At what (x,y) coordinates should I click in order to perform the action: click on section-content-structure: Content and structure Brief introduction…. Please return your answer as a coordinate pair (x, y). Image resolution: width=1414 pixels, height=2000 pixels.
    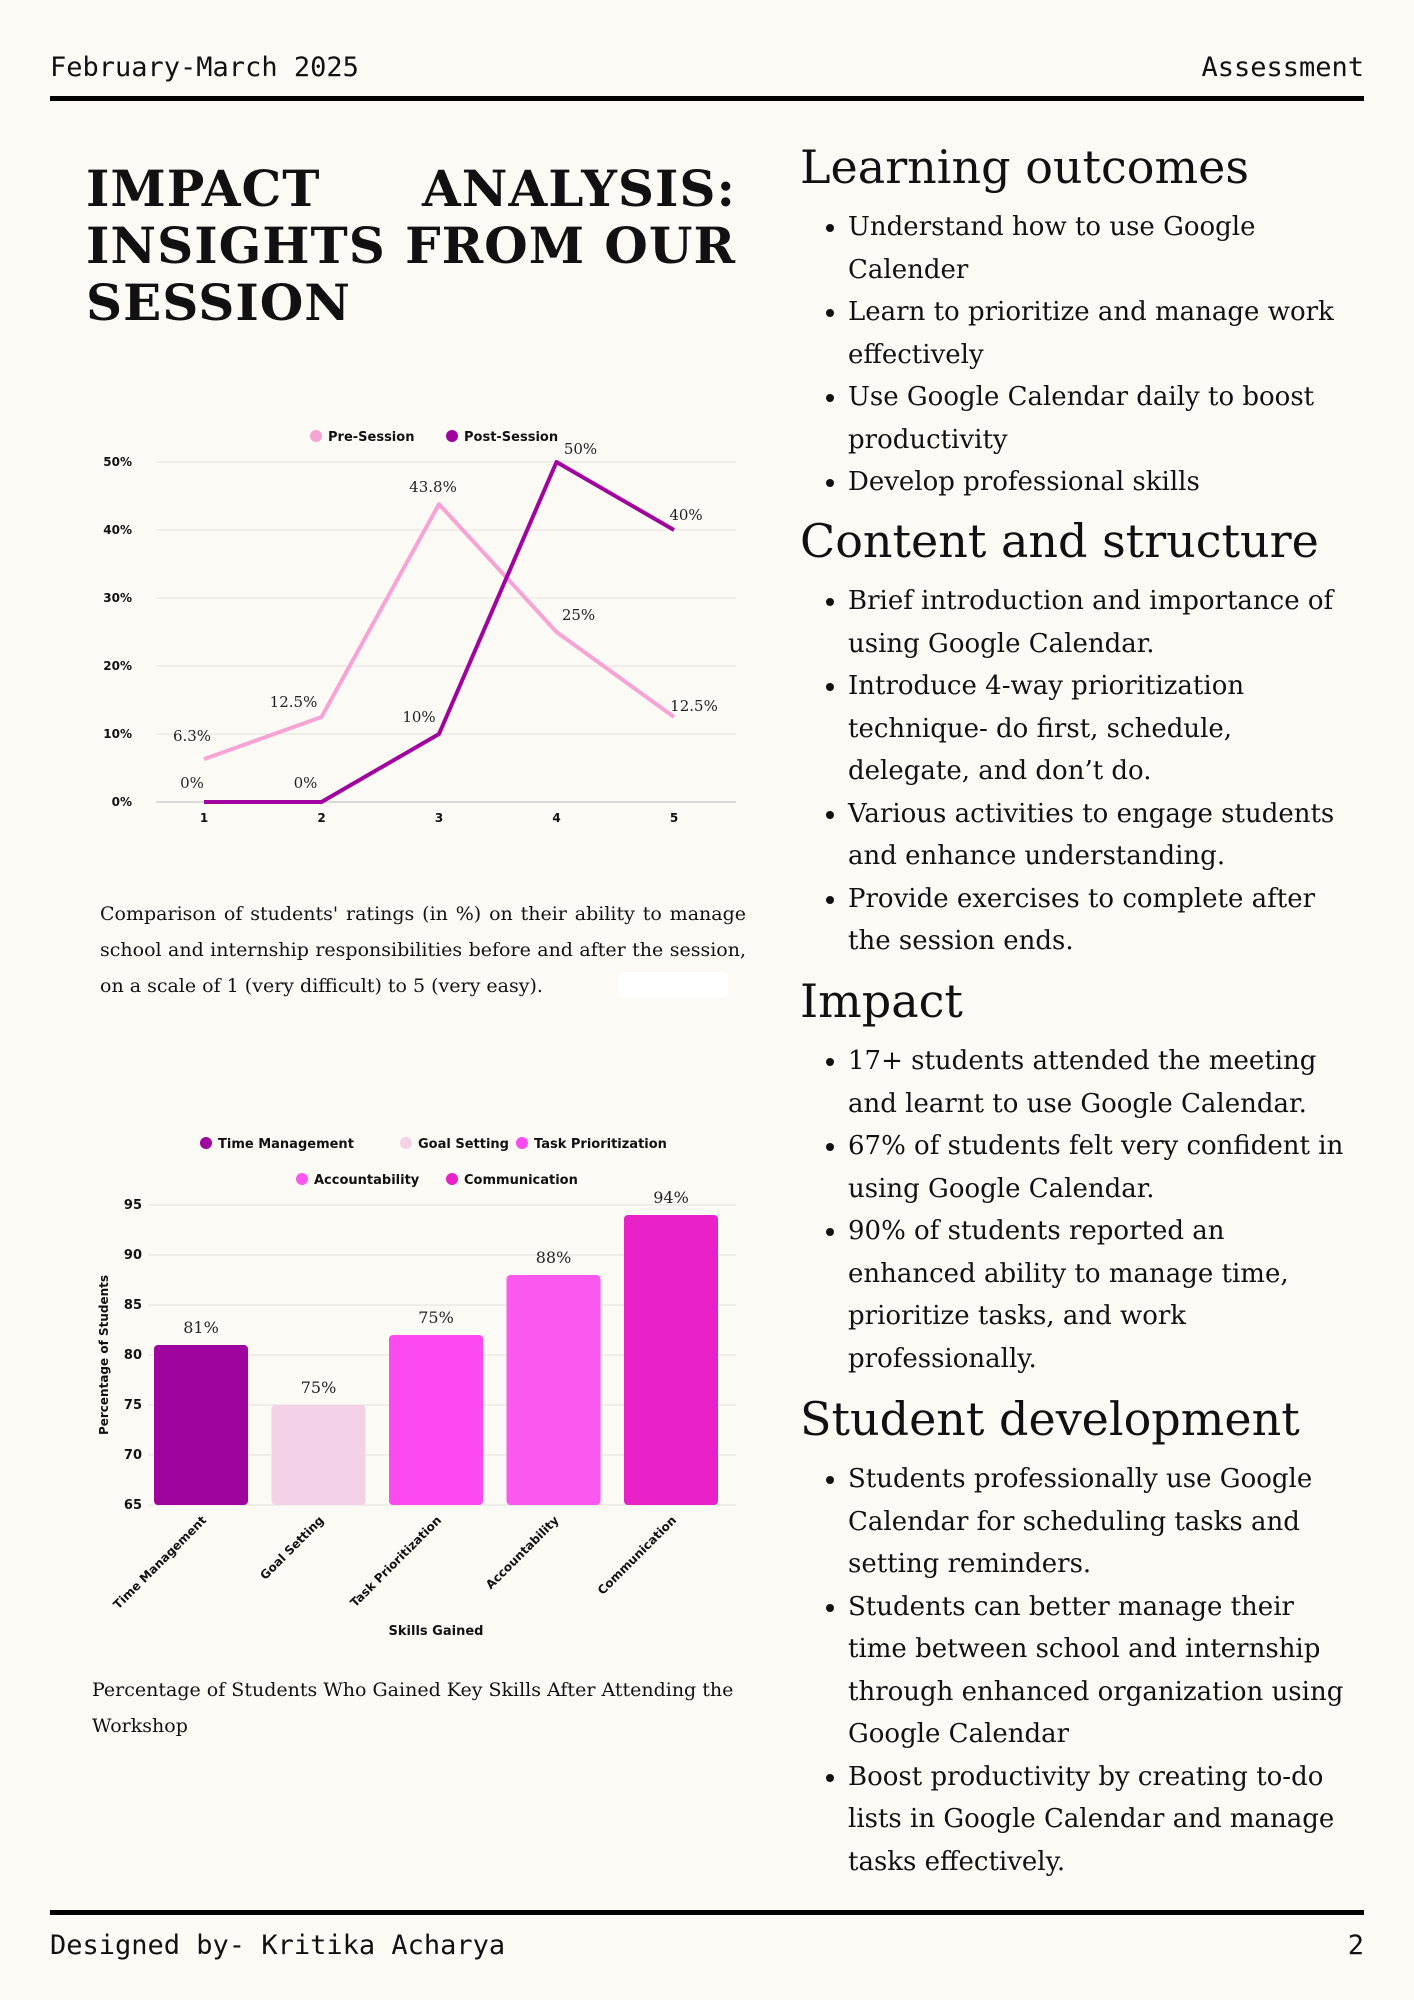
    Looking at the image, I should click on (1080, 737).